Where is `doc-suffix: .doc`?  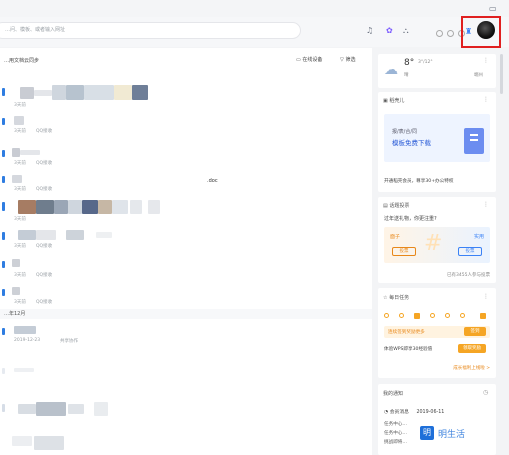 doc-suffix: .doc is located at coordinates (212, 181).